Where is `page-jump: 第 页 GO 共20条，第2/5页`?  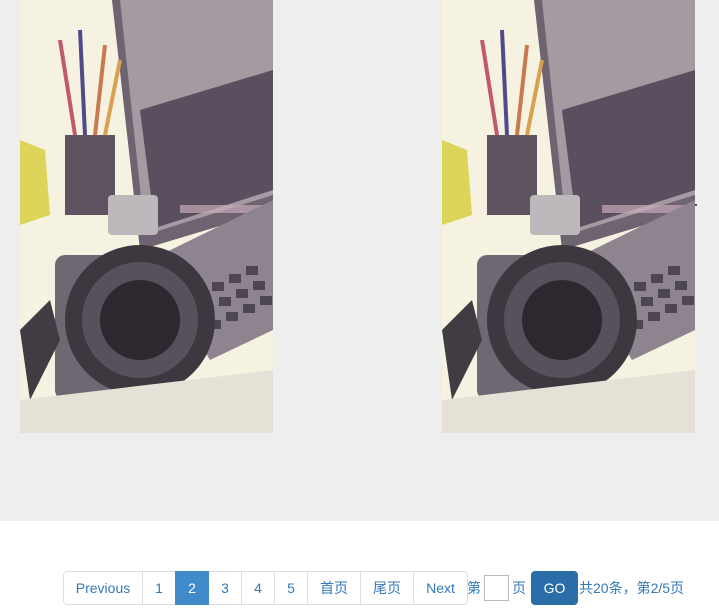 page-jump: 第 页 GO 共20条，第2/5页 is located at coordinates (575, 588).